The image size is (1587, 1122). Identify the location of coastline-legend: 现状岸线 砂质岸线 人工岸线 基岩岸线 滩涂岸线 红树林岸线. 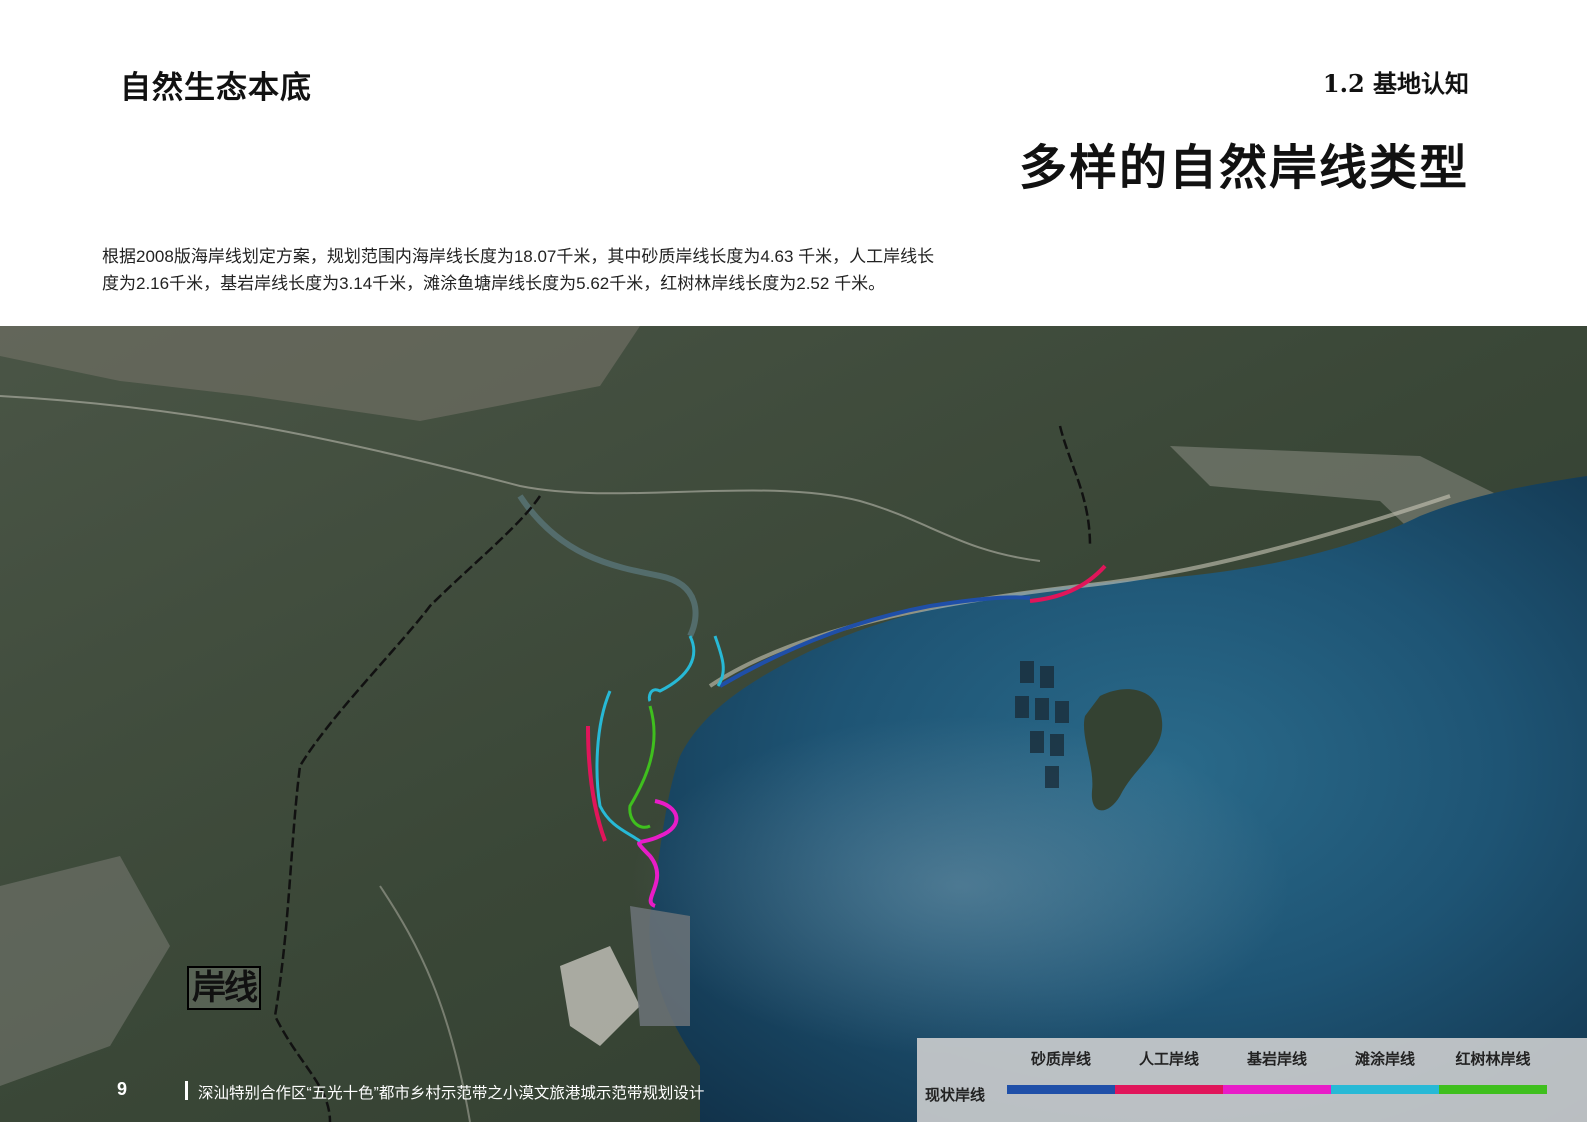
(1252, 1080).